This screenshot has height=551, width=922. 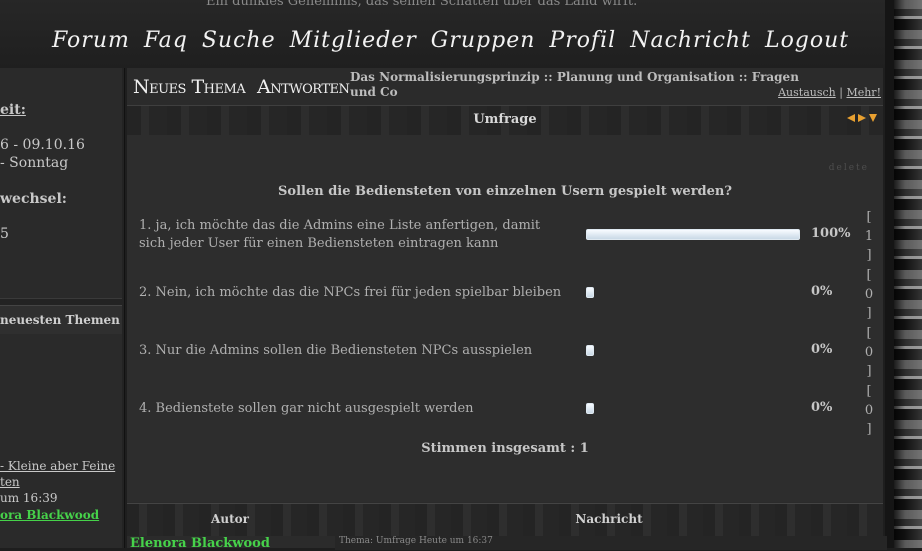 I want to click on poll-option-votes-count: 1, so click(x=869, y=236).